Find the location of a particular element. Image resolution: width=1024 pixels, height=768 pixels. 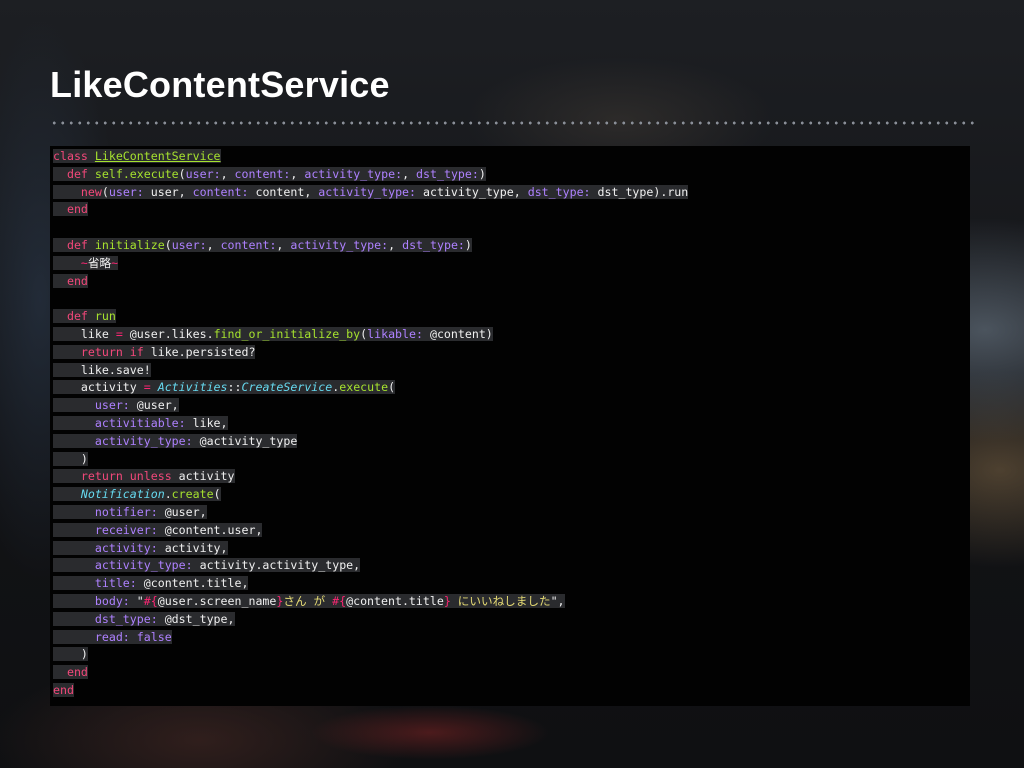

code-token: class is located at coordinates (70, 156).